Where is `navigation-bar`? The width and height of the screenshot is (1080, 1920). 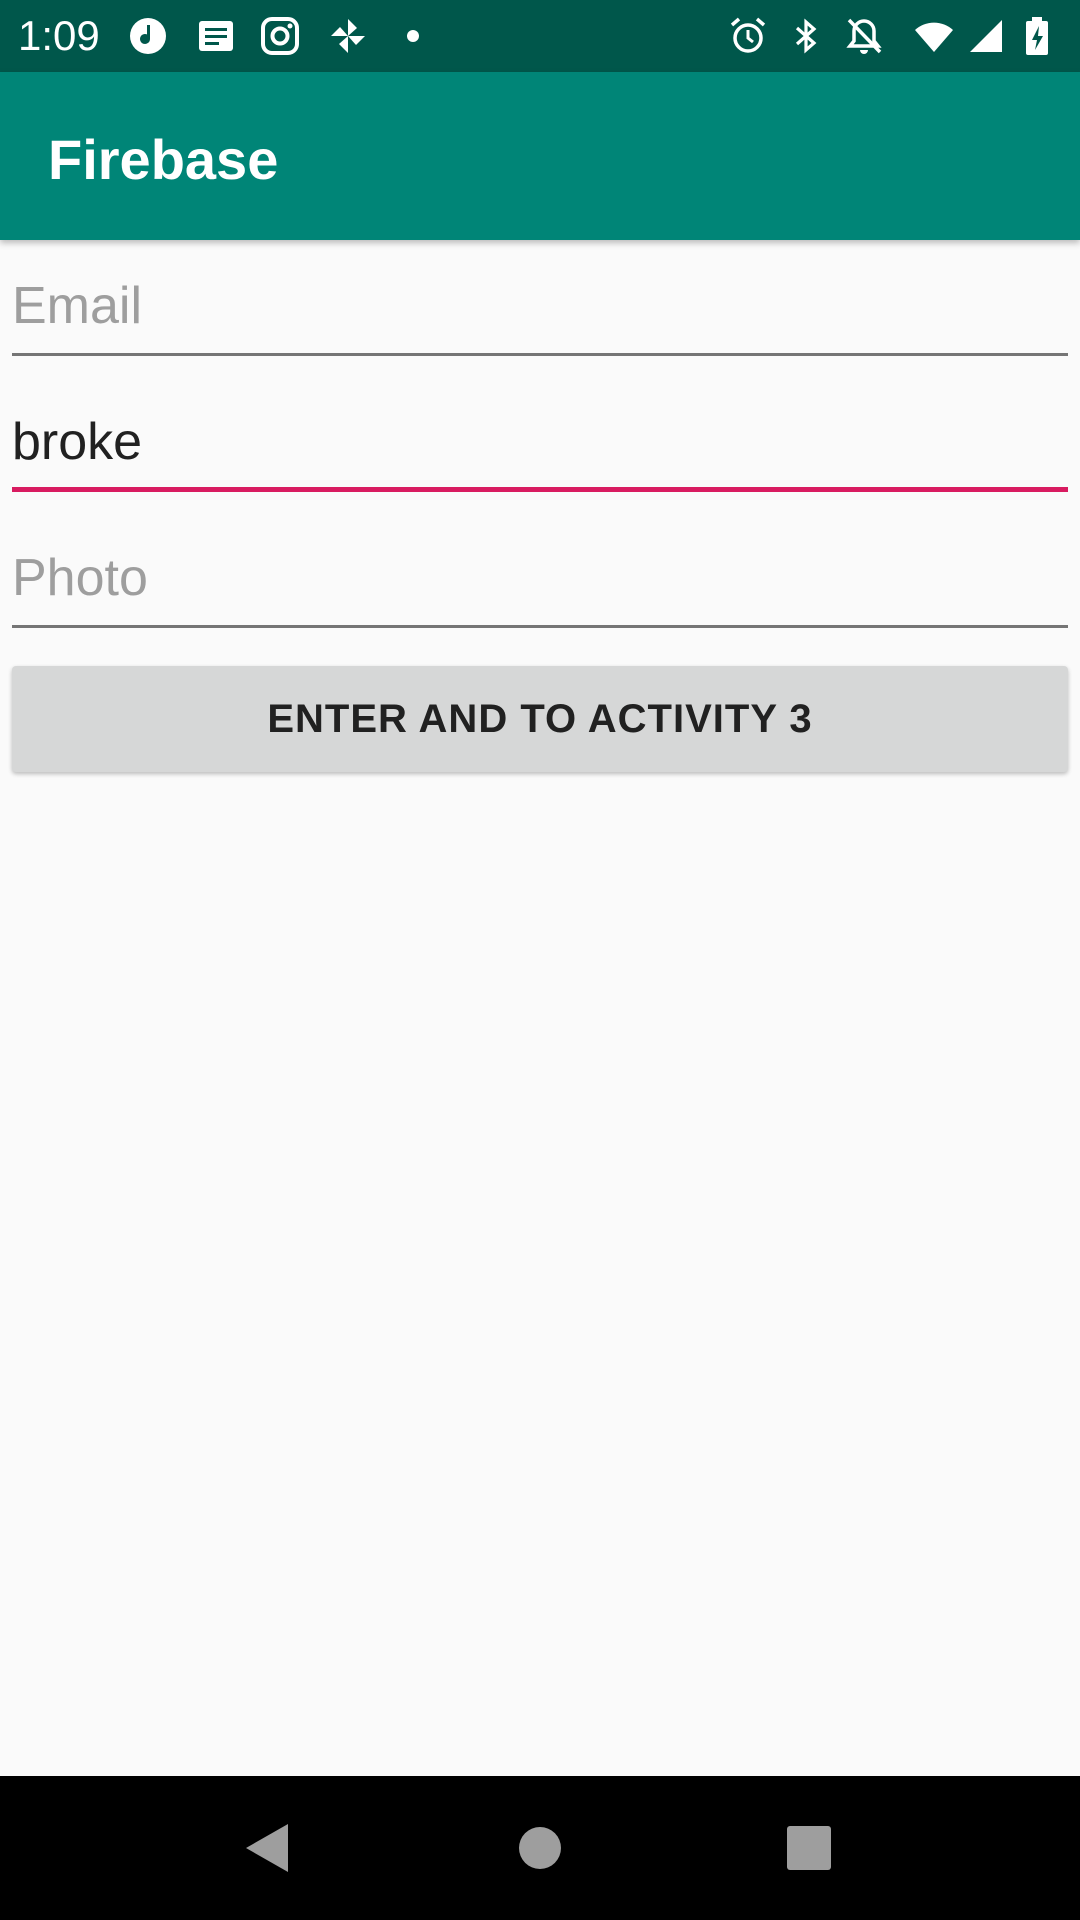 navigation-bar is located at coordinates (540, 1848).